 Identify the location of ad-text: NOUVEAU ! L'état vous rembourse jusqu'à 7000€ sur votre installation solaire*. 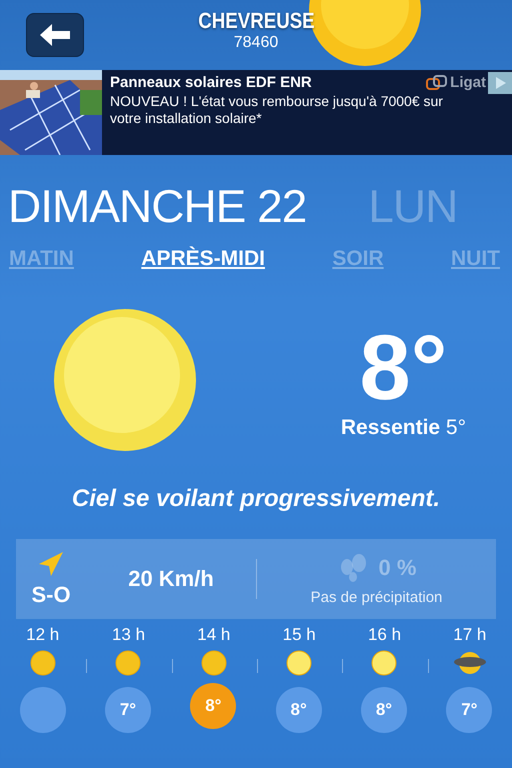
(277, 110).